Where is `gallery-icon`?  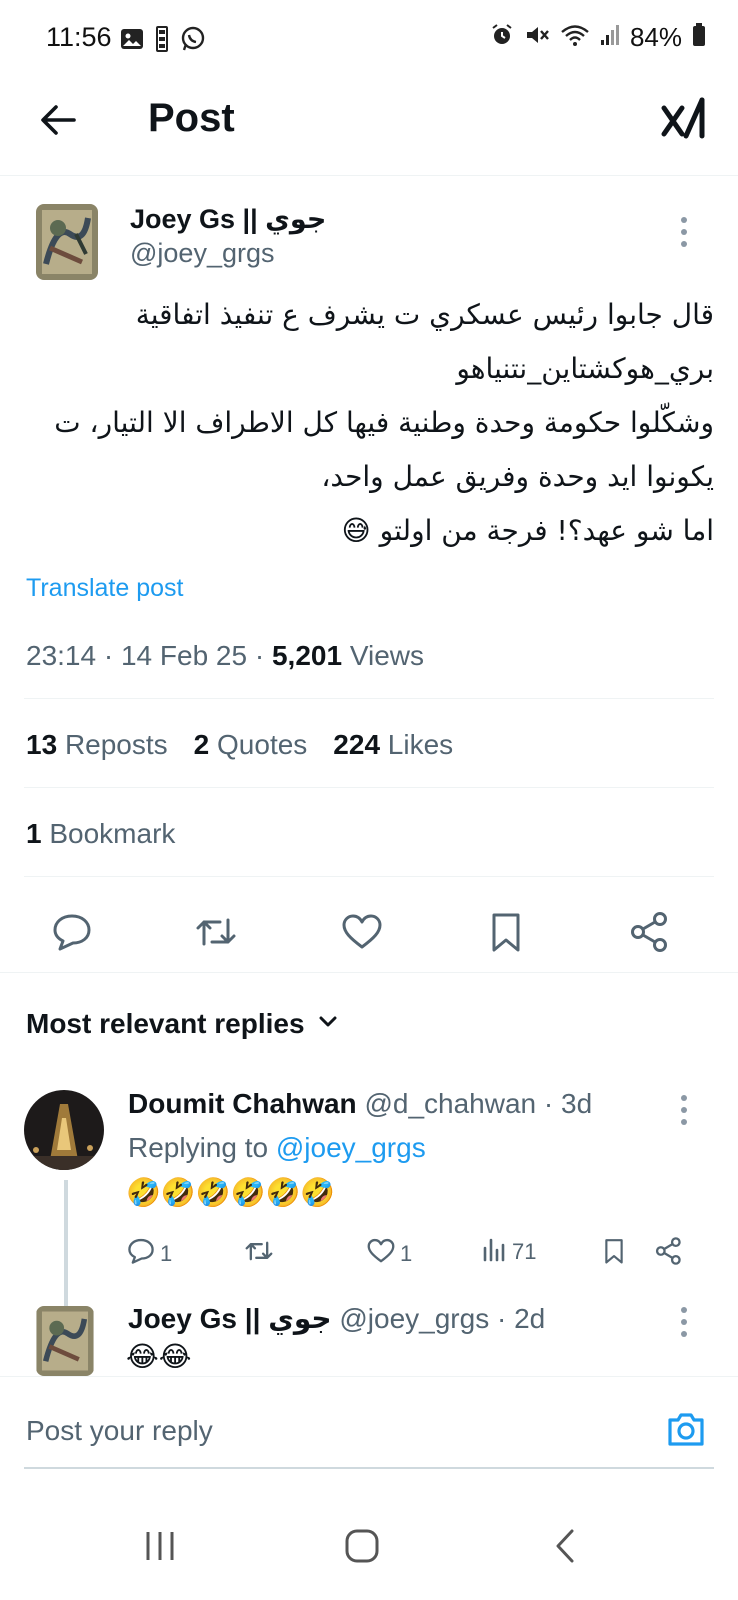
gallery-icon is located at coordinates (132, 41).